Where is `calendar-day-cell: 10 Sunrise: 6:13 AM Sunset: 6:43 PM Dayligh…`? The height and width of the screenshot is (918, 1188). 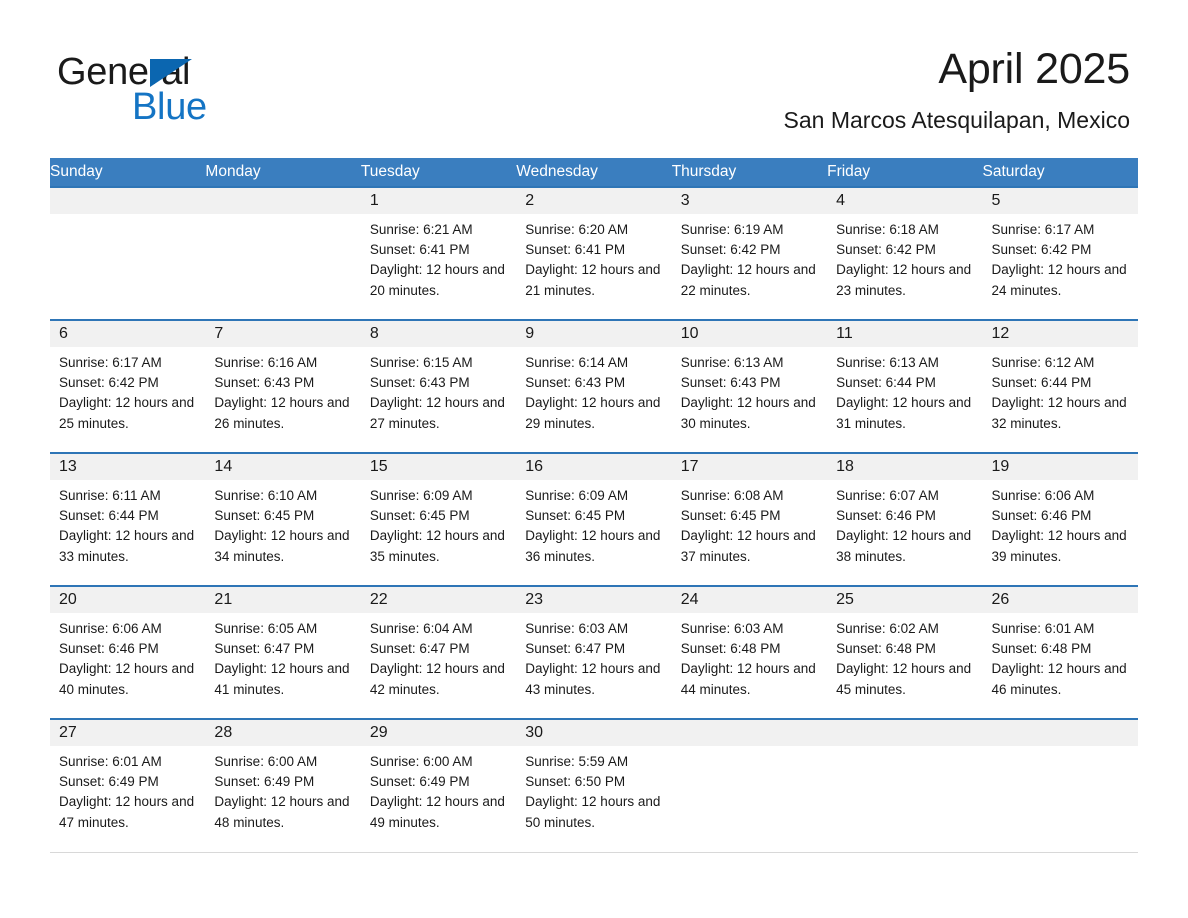 calendar-day-cell: 10 Sunrise: 6:13 AM Sunset: 6:43 PM Dayligh… is located at coordinates (749, 386).